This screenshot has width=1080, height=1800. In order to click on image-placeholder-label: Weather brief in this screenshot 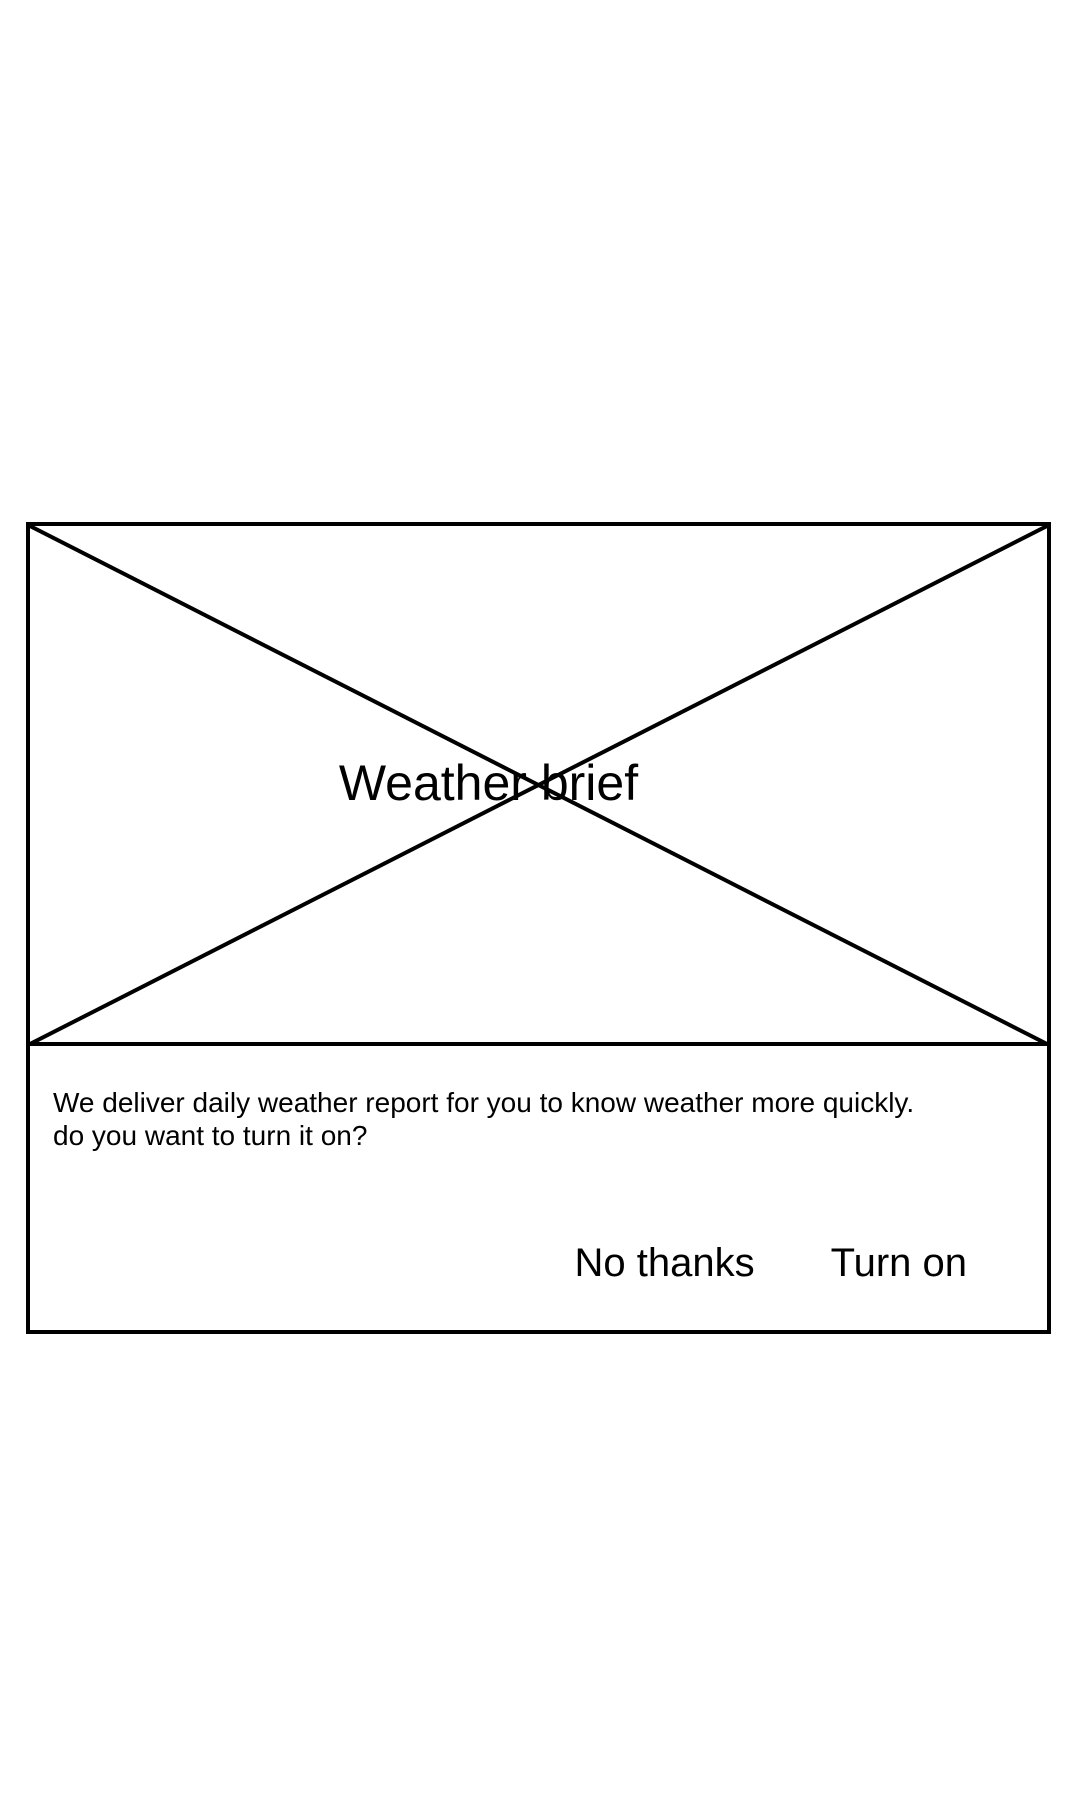, I will do `click(488, 783)`.